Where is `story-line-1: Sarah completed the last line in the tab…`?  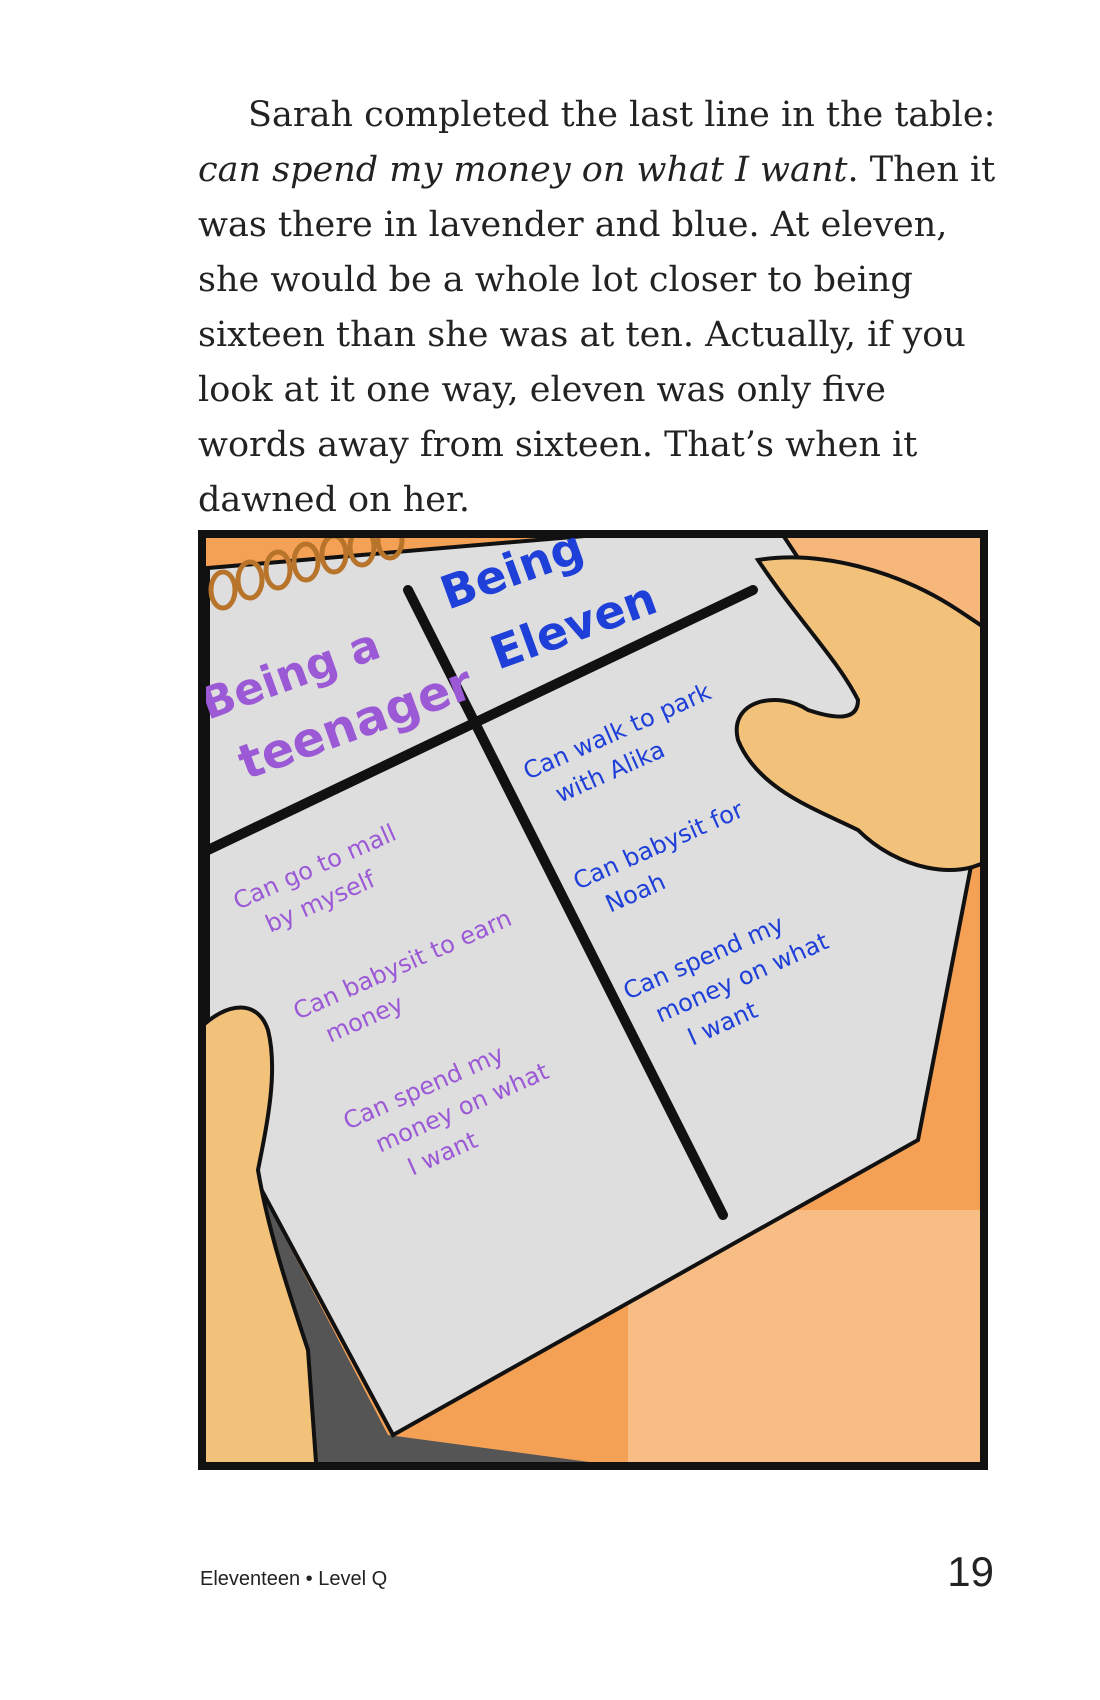 story-line-1: Sarah completed the last line in the tab… is located at coordinates (622, 115).